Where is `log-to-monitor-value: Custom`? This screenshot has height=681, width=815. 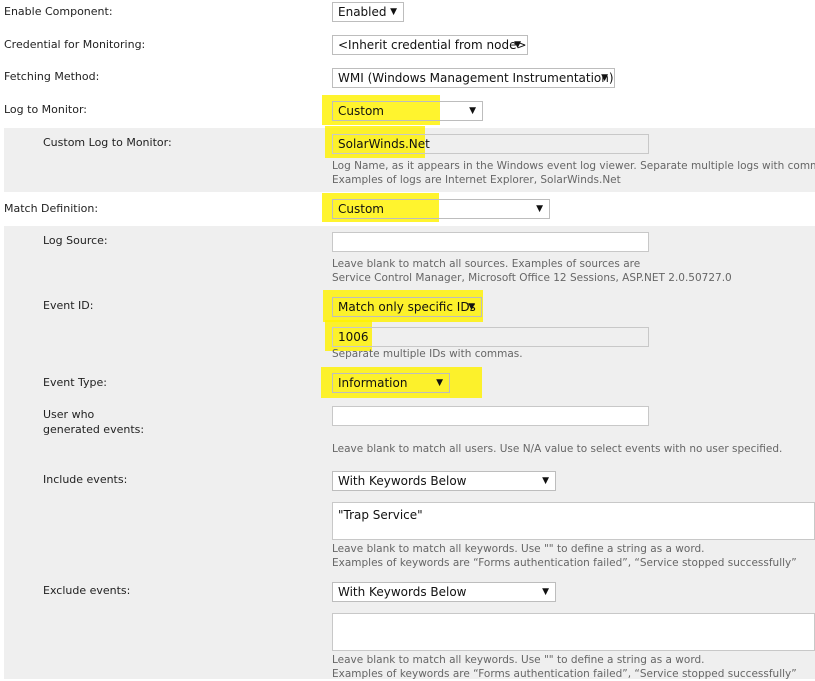
log-to-monitor-value: Custom is located at coordinates (361, 111).